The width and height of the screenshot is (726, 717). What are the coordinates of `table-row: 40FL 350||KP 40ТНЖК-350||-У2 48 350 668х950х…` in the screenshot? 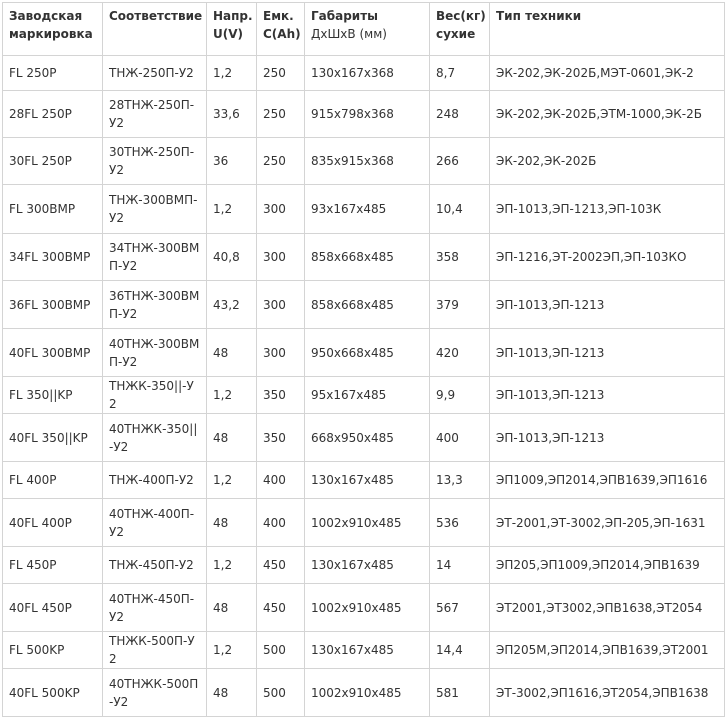 It's located at (363, 437).